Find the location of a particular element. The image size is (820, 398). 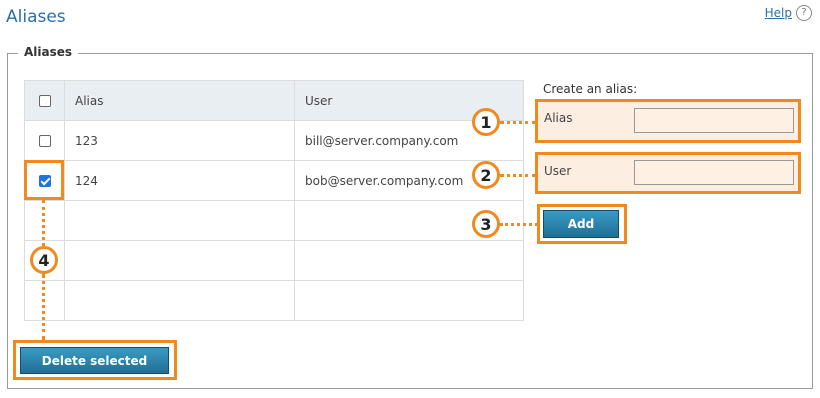

row-check-cell is located at coordinates (44, 140).